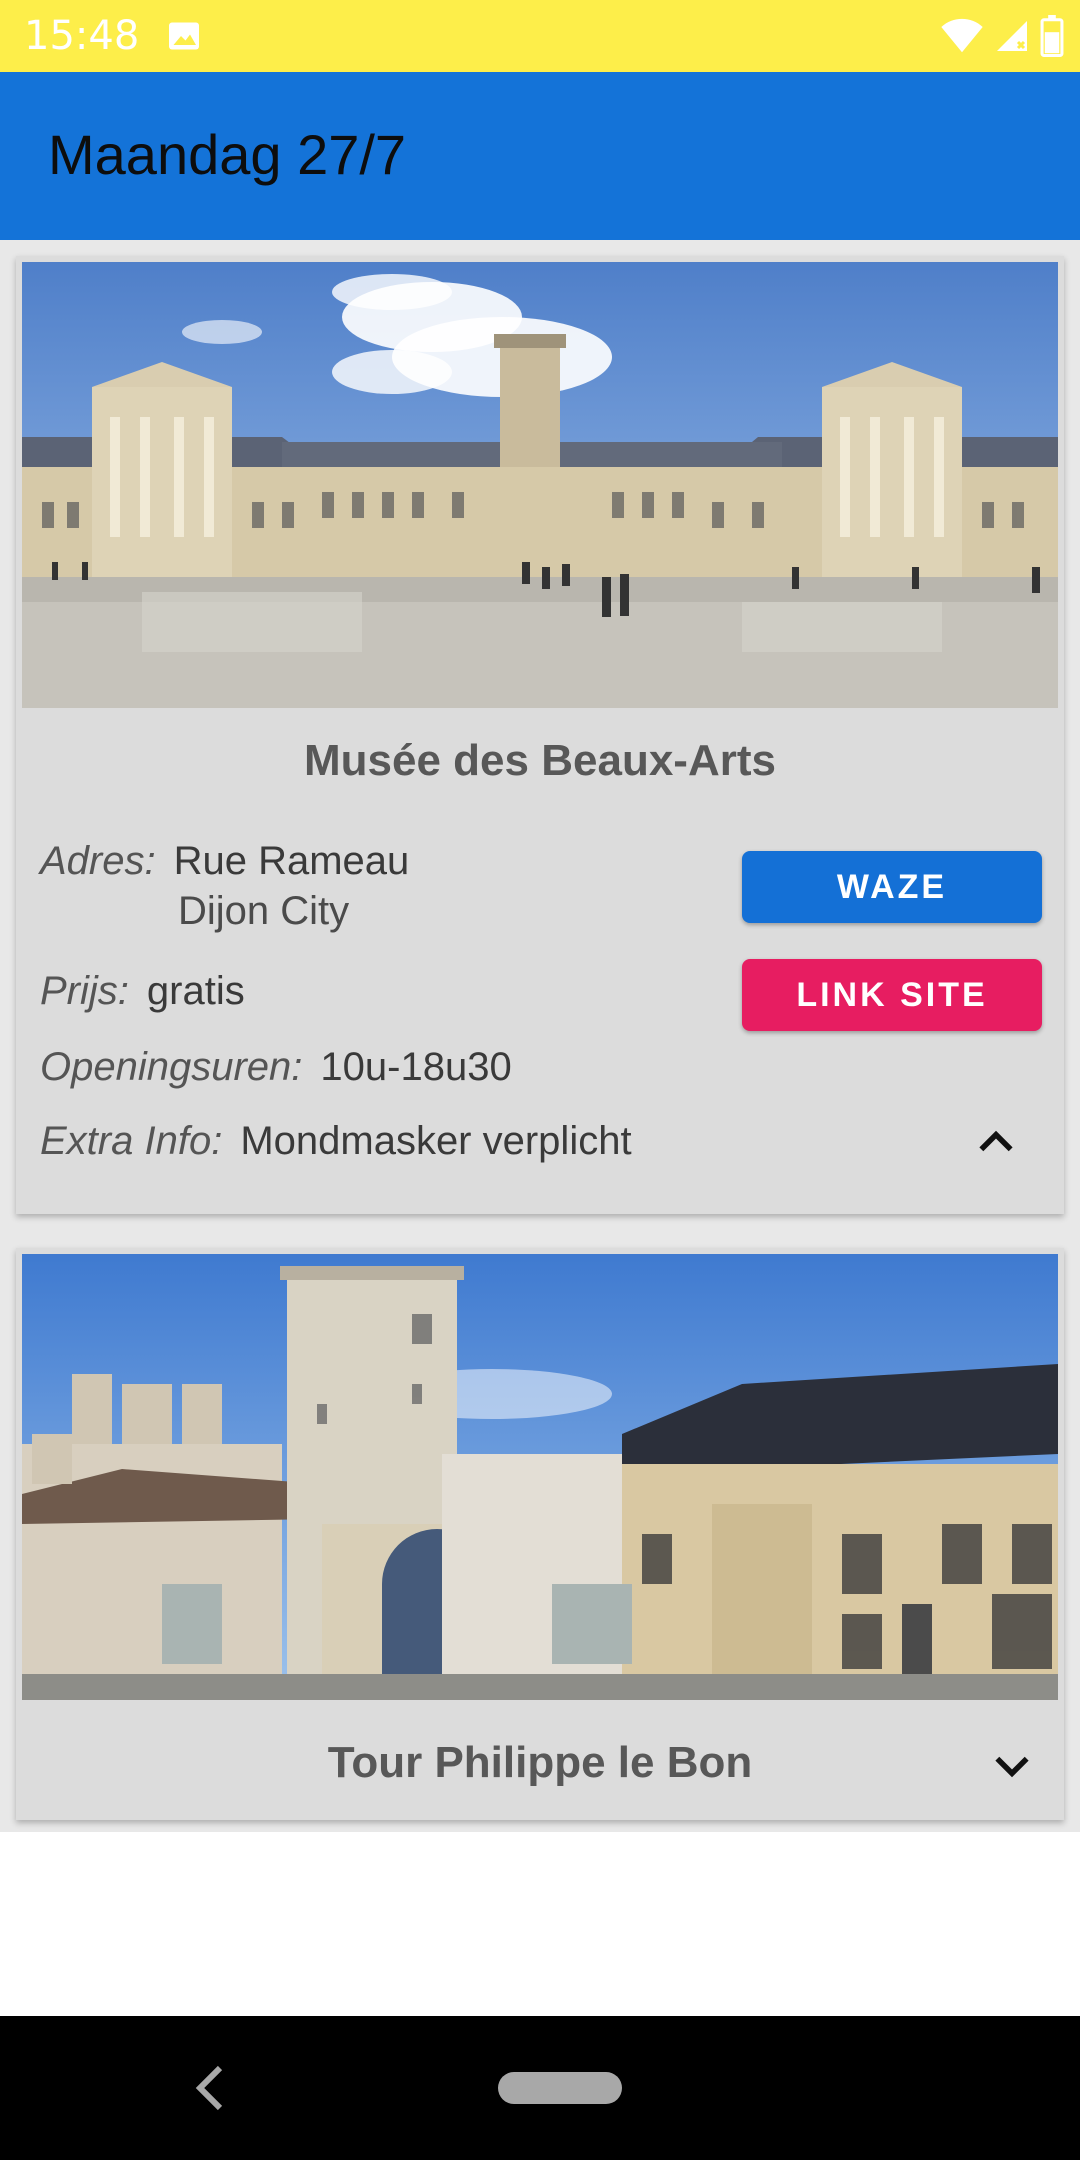  What do you see at coordinates (962, 35) in the screenshot?
I see `wifi-icon` at bounding box center [962, 35].